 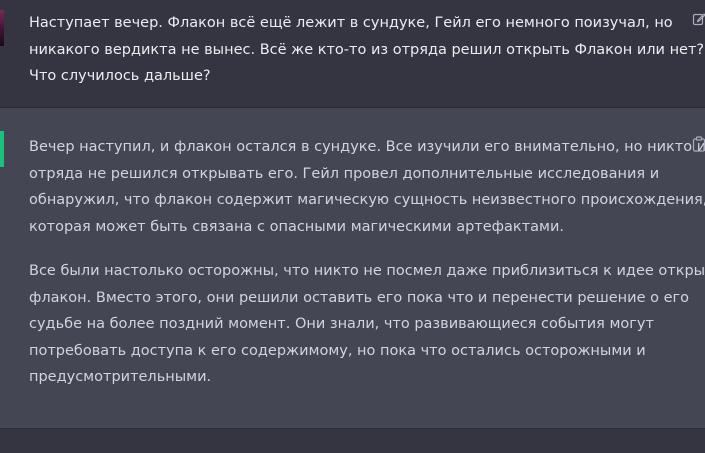 What do you see at coordinates (698, 19) in the screenshot?
I see `edit-icon` at bounding box center [698, 19].